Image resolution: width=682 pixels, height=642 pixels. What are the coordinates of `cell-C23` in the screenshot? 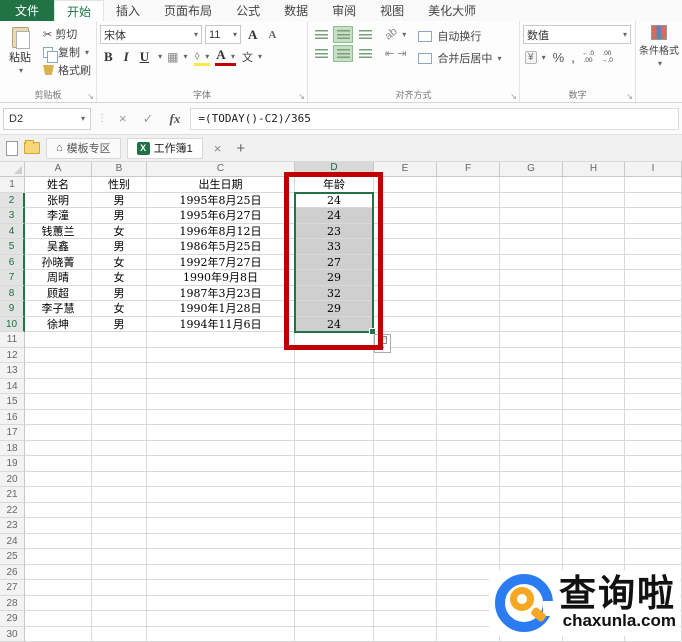 It's located at (221, 526).